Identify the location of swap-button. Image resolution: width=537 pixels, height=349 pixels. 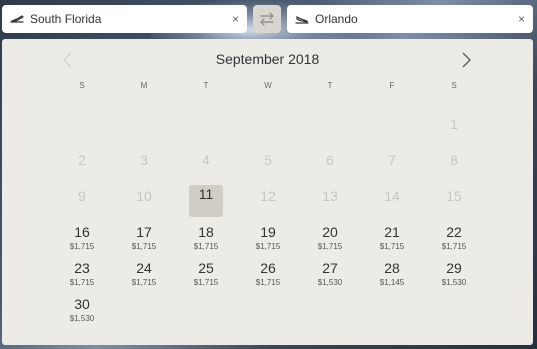
(267, 19).